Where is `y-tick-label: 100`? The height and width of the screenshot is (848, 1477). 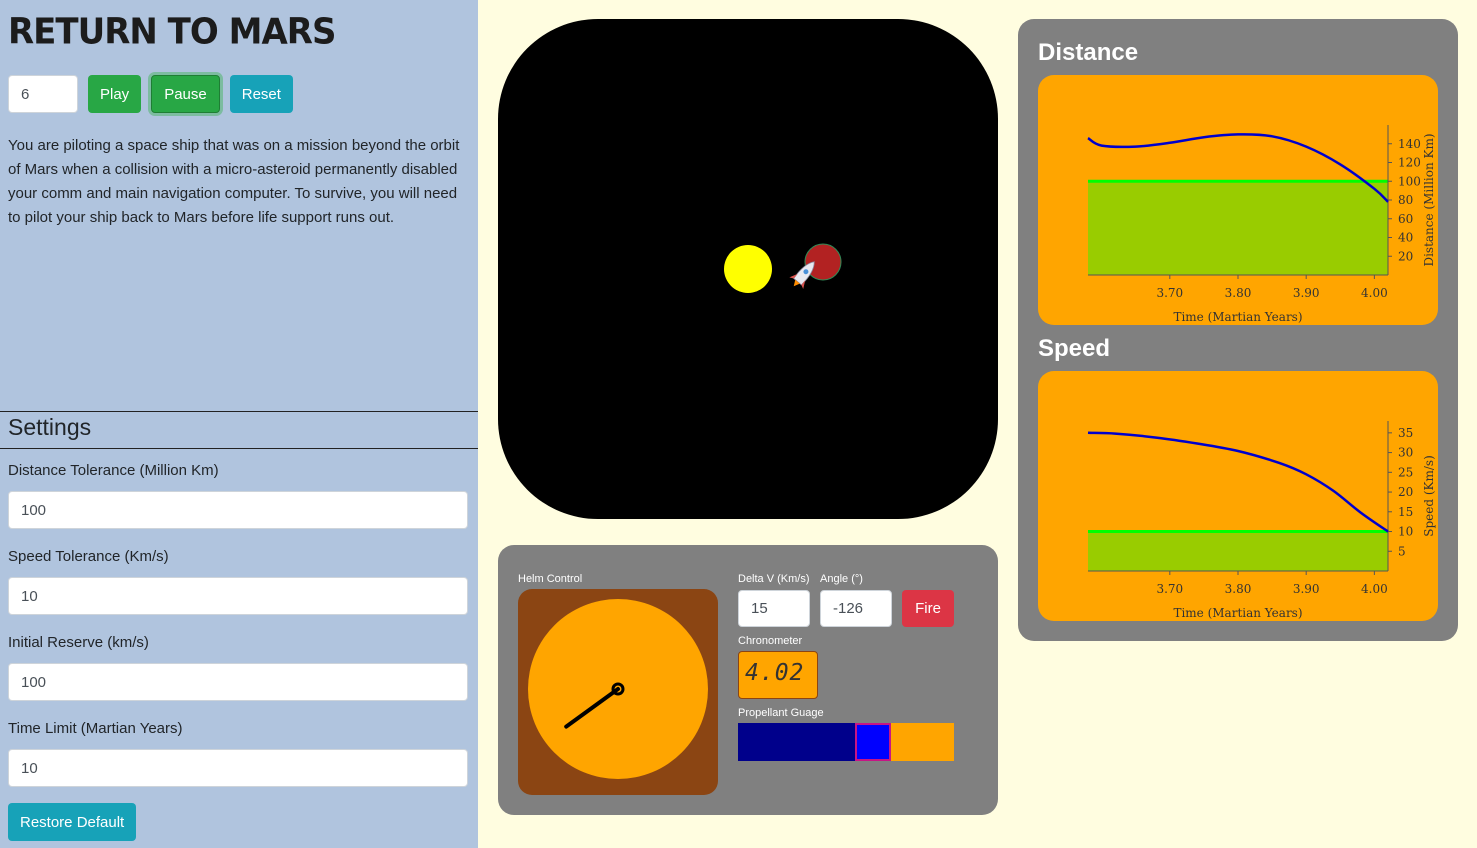
y-tick-label: 100 is located at coordinates (1409, 181).